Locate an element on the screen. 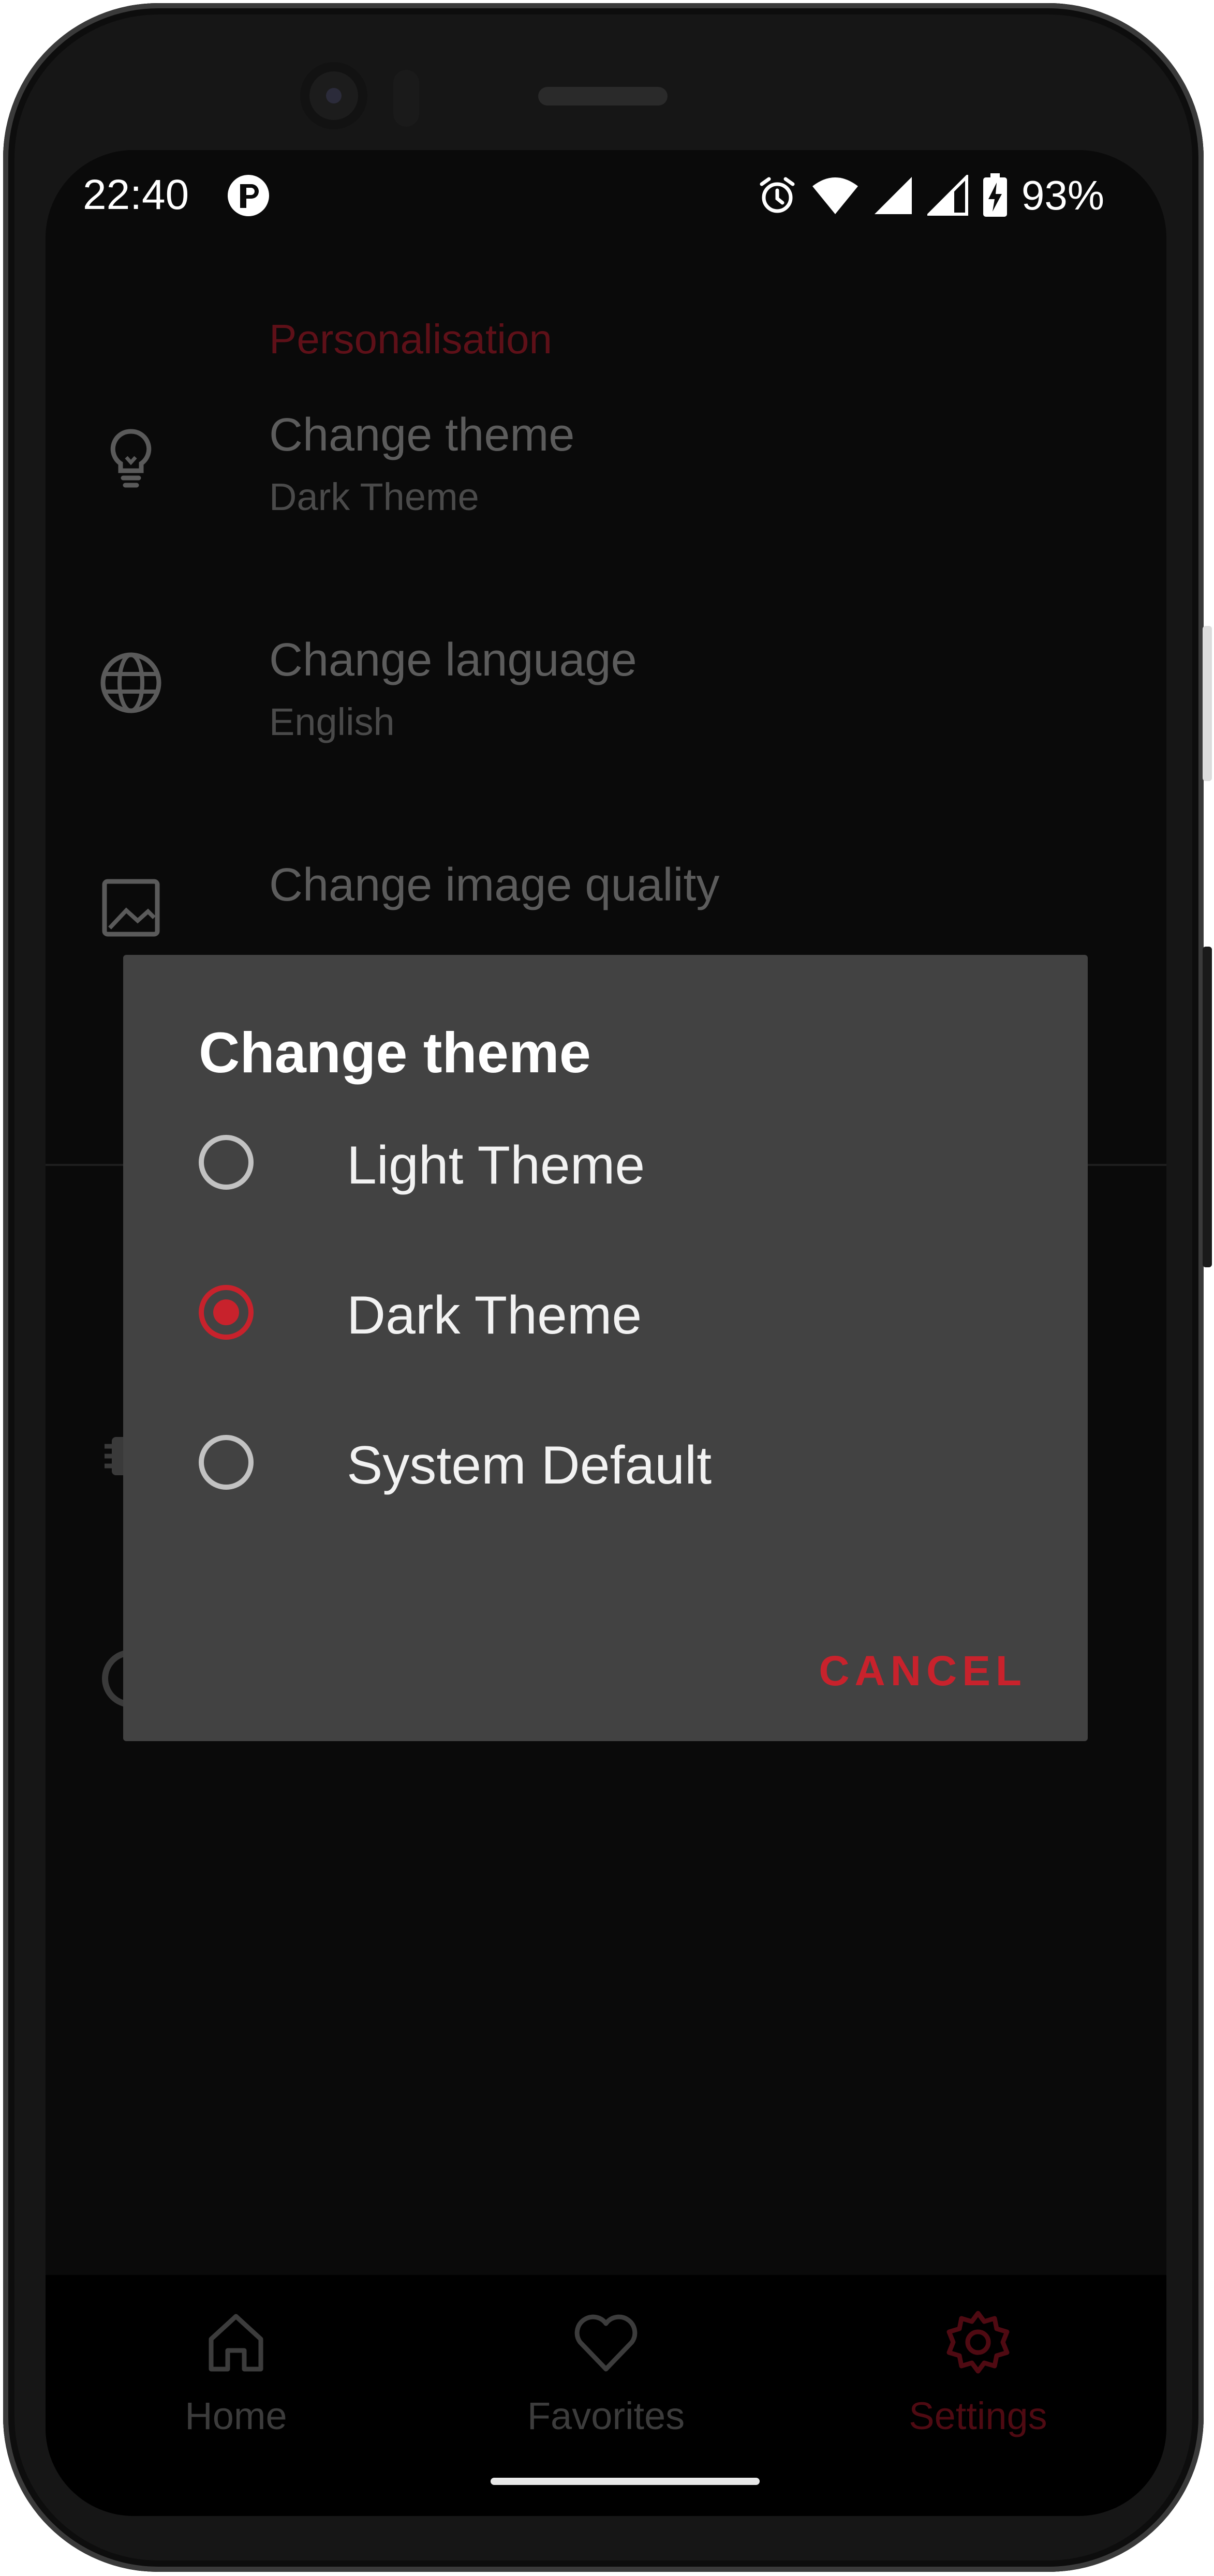  app-notification-icon is located at coordinates (248, 195).